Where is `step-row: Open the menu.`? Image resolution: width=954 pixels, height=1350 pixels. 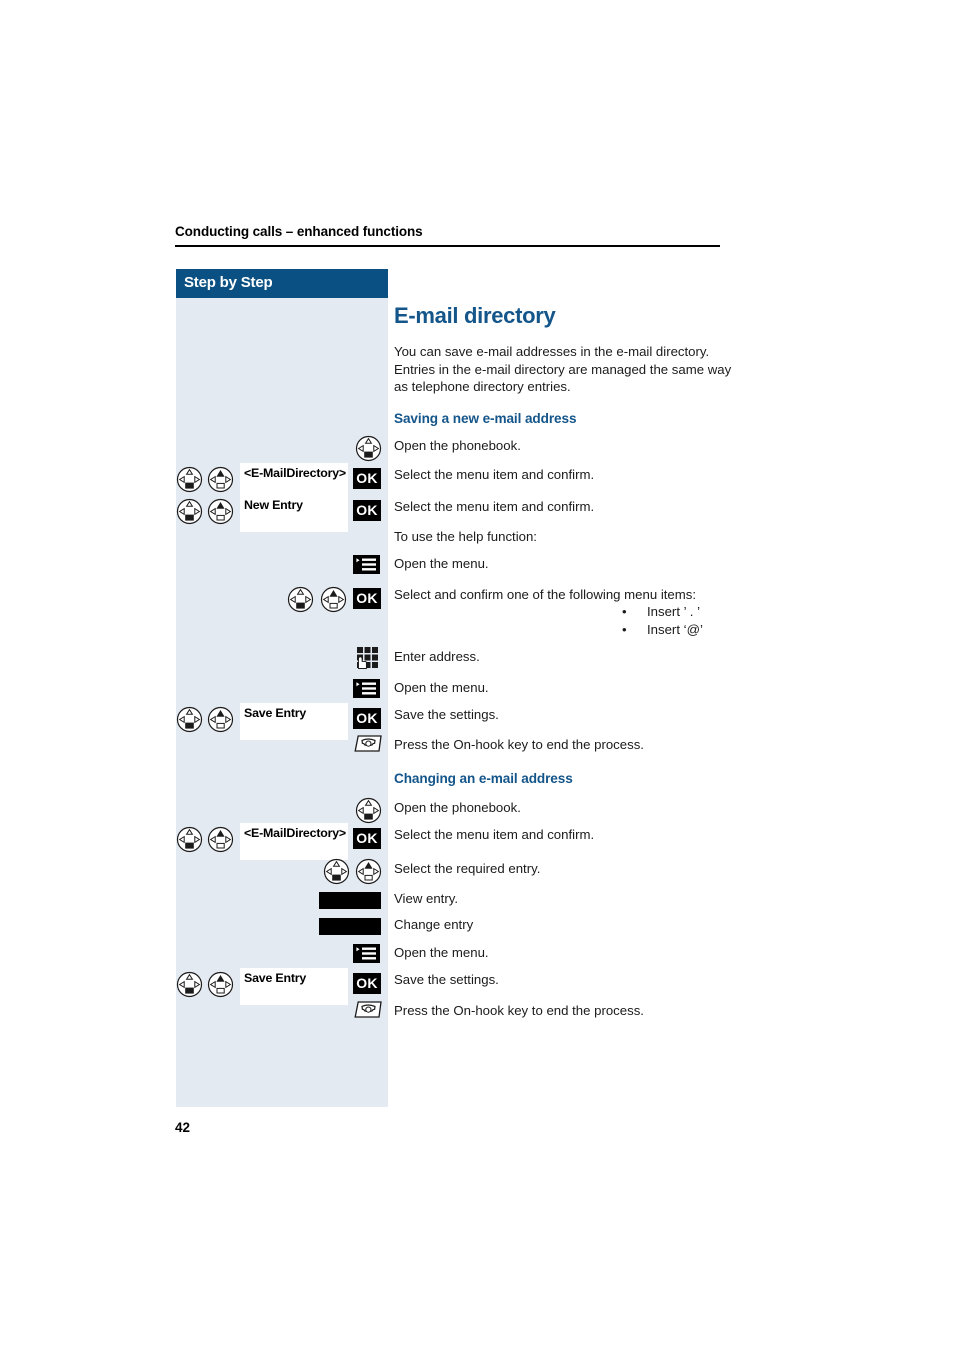 step-row: Open the menu. is located at coordinates (476, 569).